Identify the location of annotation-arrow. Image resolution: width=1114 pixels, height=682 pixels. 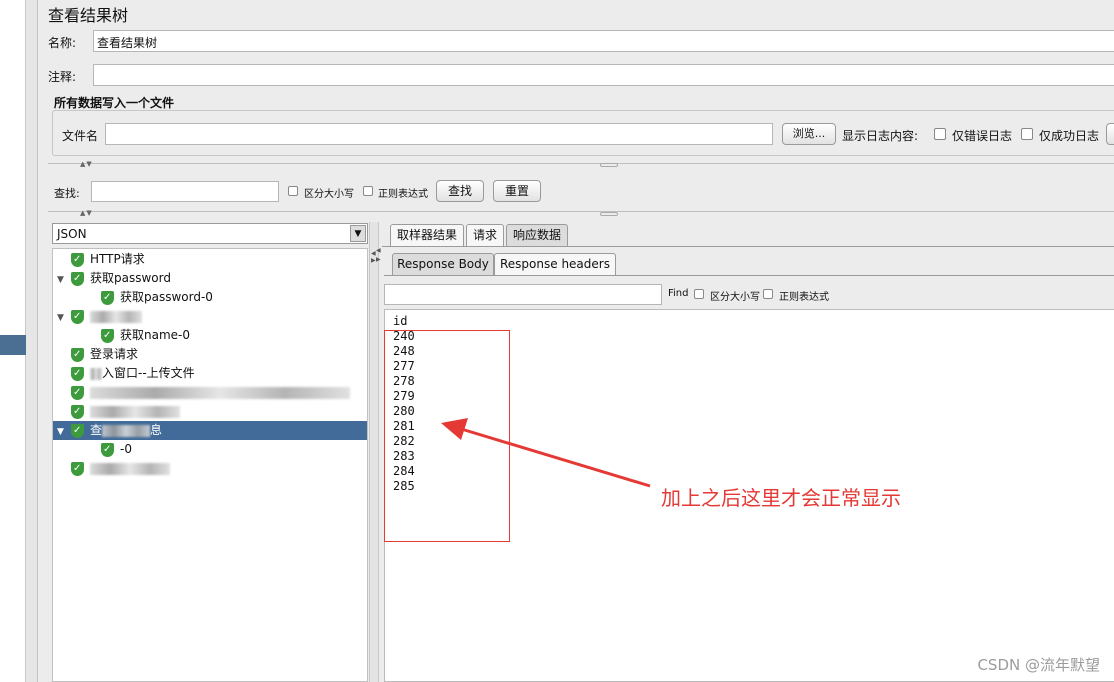
(546, 453).